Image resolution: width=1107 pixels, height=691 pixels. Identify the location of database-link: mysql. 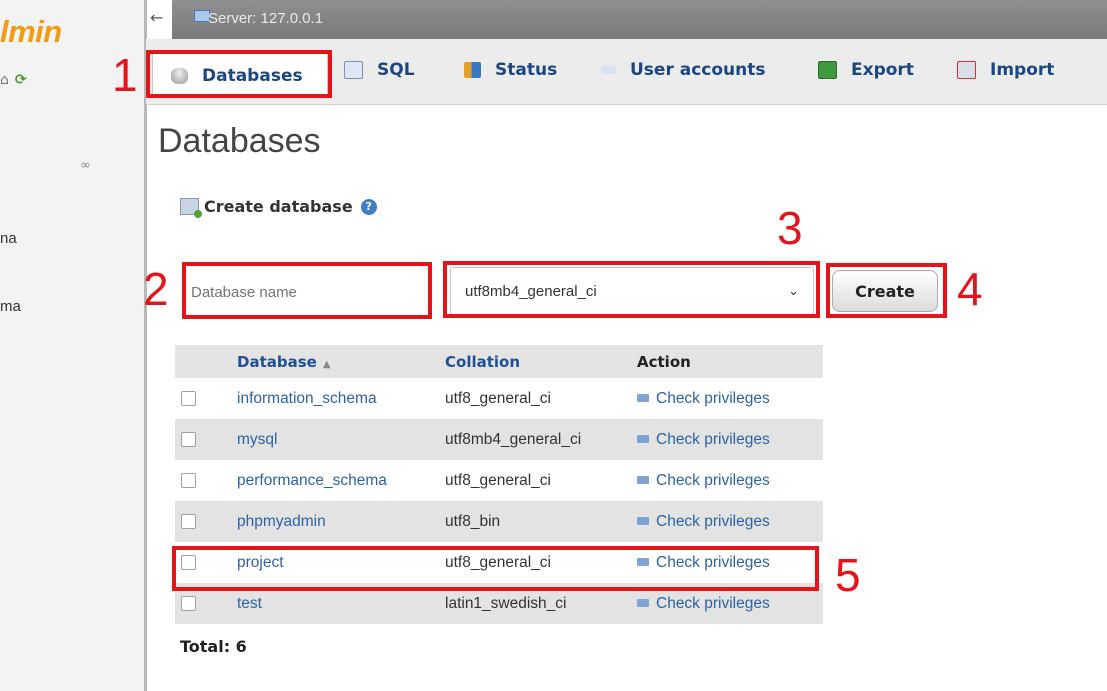
(257, 439).